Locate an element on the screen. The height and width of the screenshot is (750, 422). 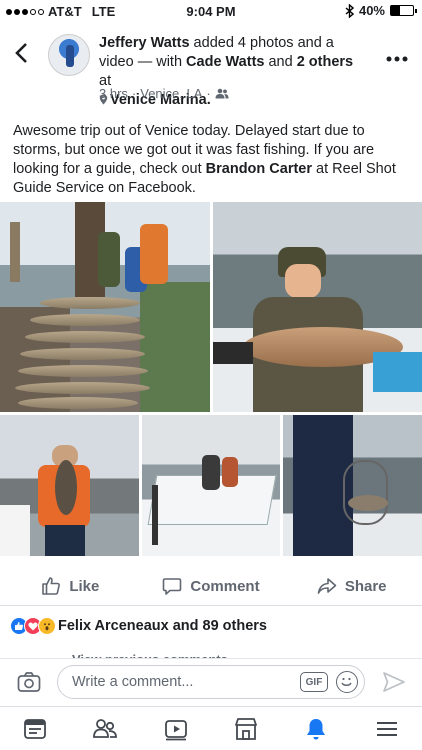
comment-input is located at coordinates (172, 682).